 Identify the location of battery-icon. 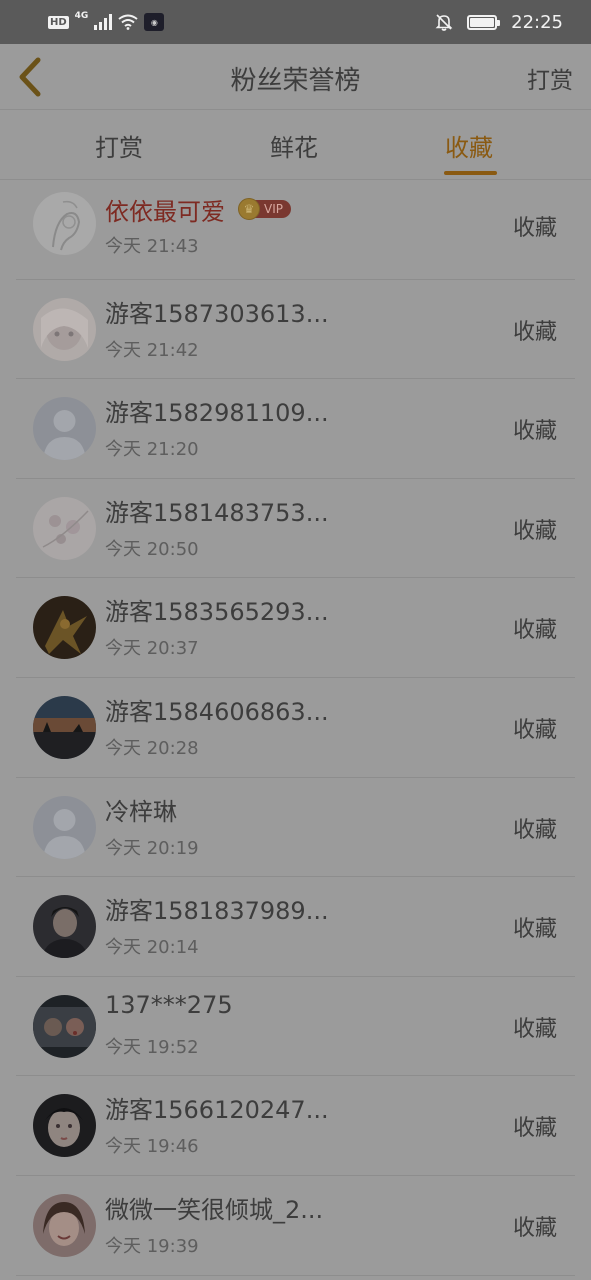
(484, 22).